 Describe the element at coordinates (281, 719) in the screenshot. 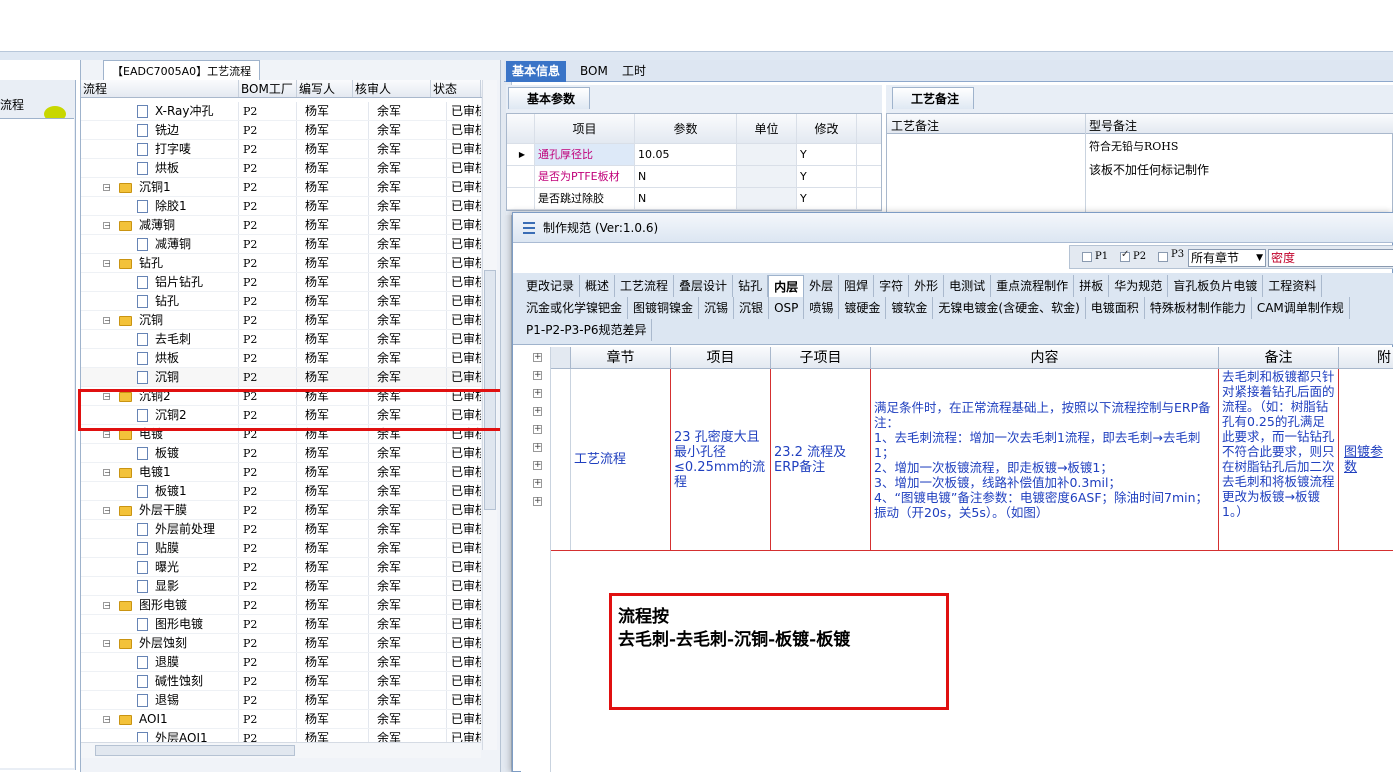

I see `table-row: − AOI1 P2杨军余军已审核` at that location.